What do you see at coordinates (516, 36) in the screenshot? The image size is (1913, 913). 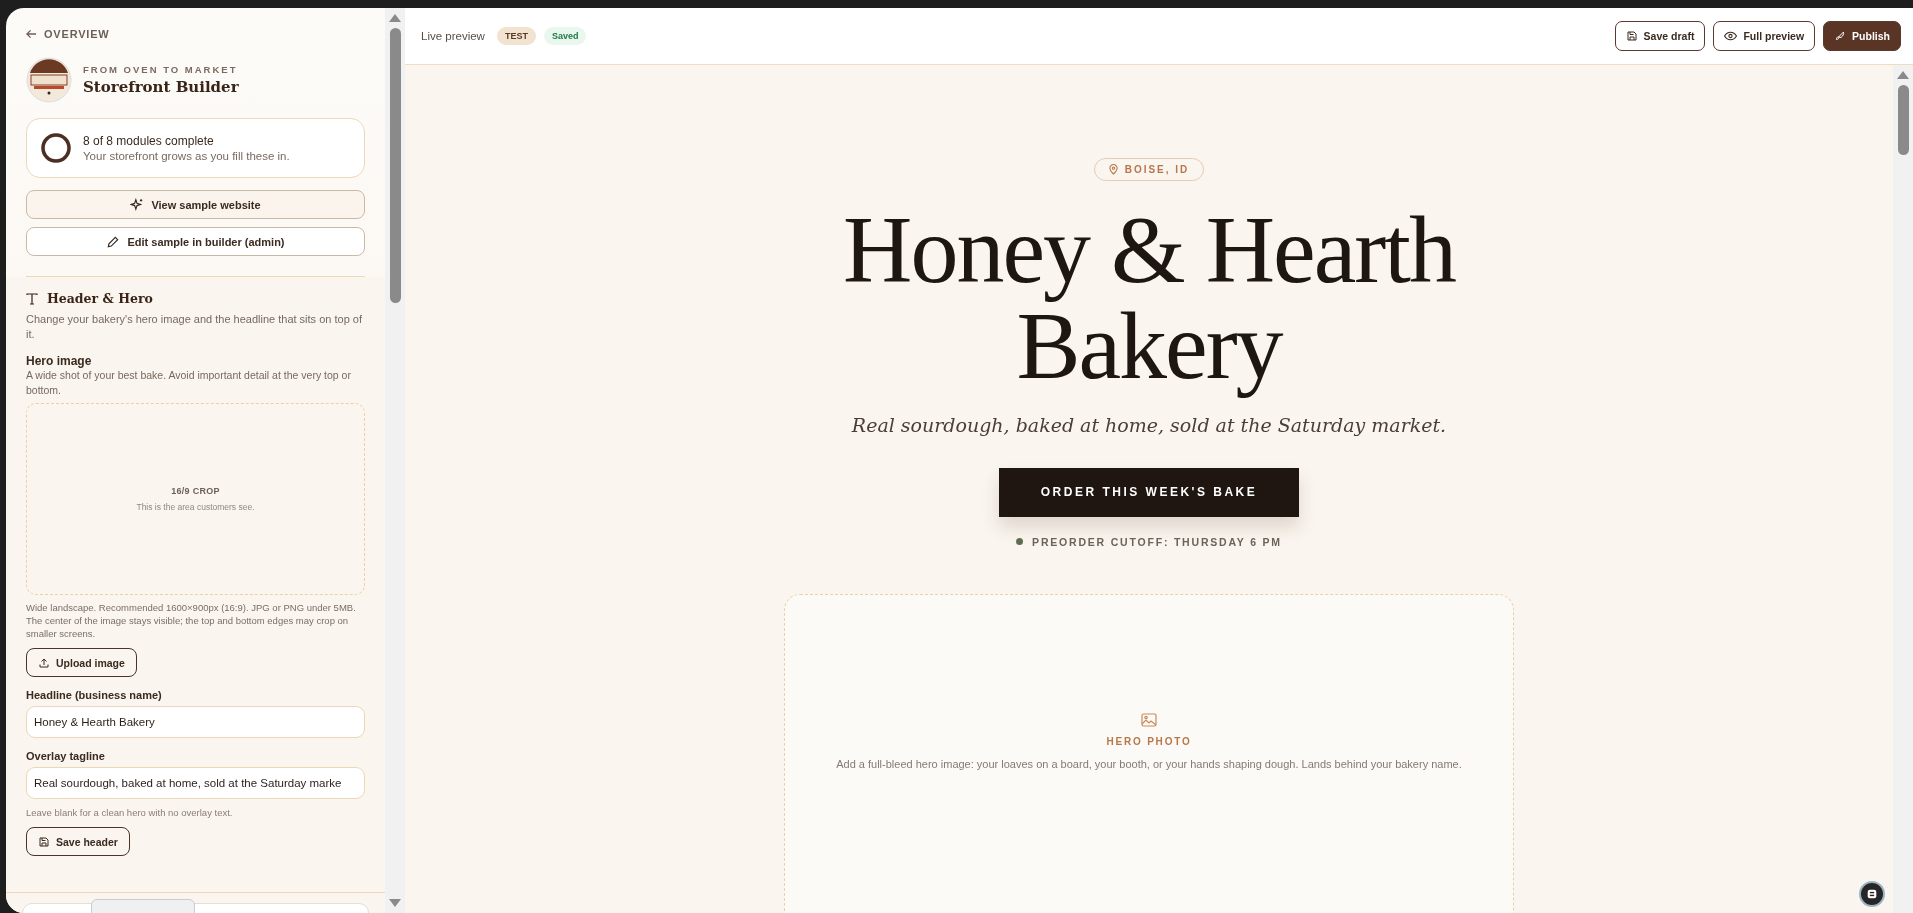 I see `environment-badge: TEST` at bounding box center [516, 36].